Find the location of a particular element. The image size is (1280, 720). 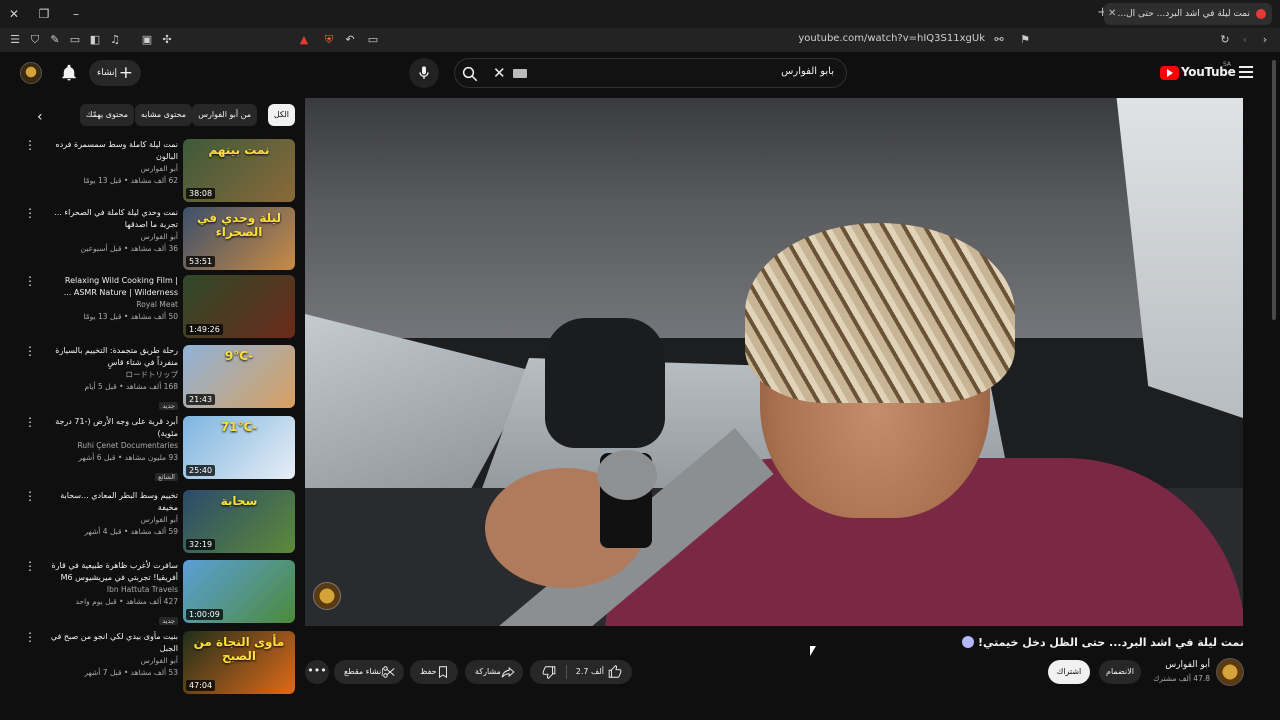

rewards-icon: ▲ is located at coordinates (304, 40).